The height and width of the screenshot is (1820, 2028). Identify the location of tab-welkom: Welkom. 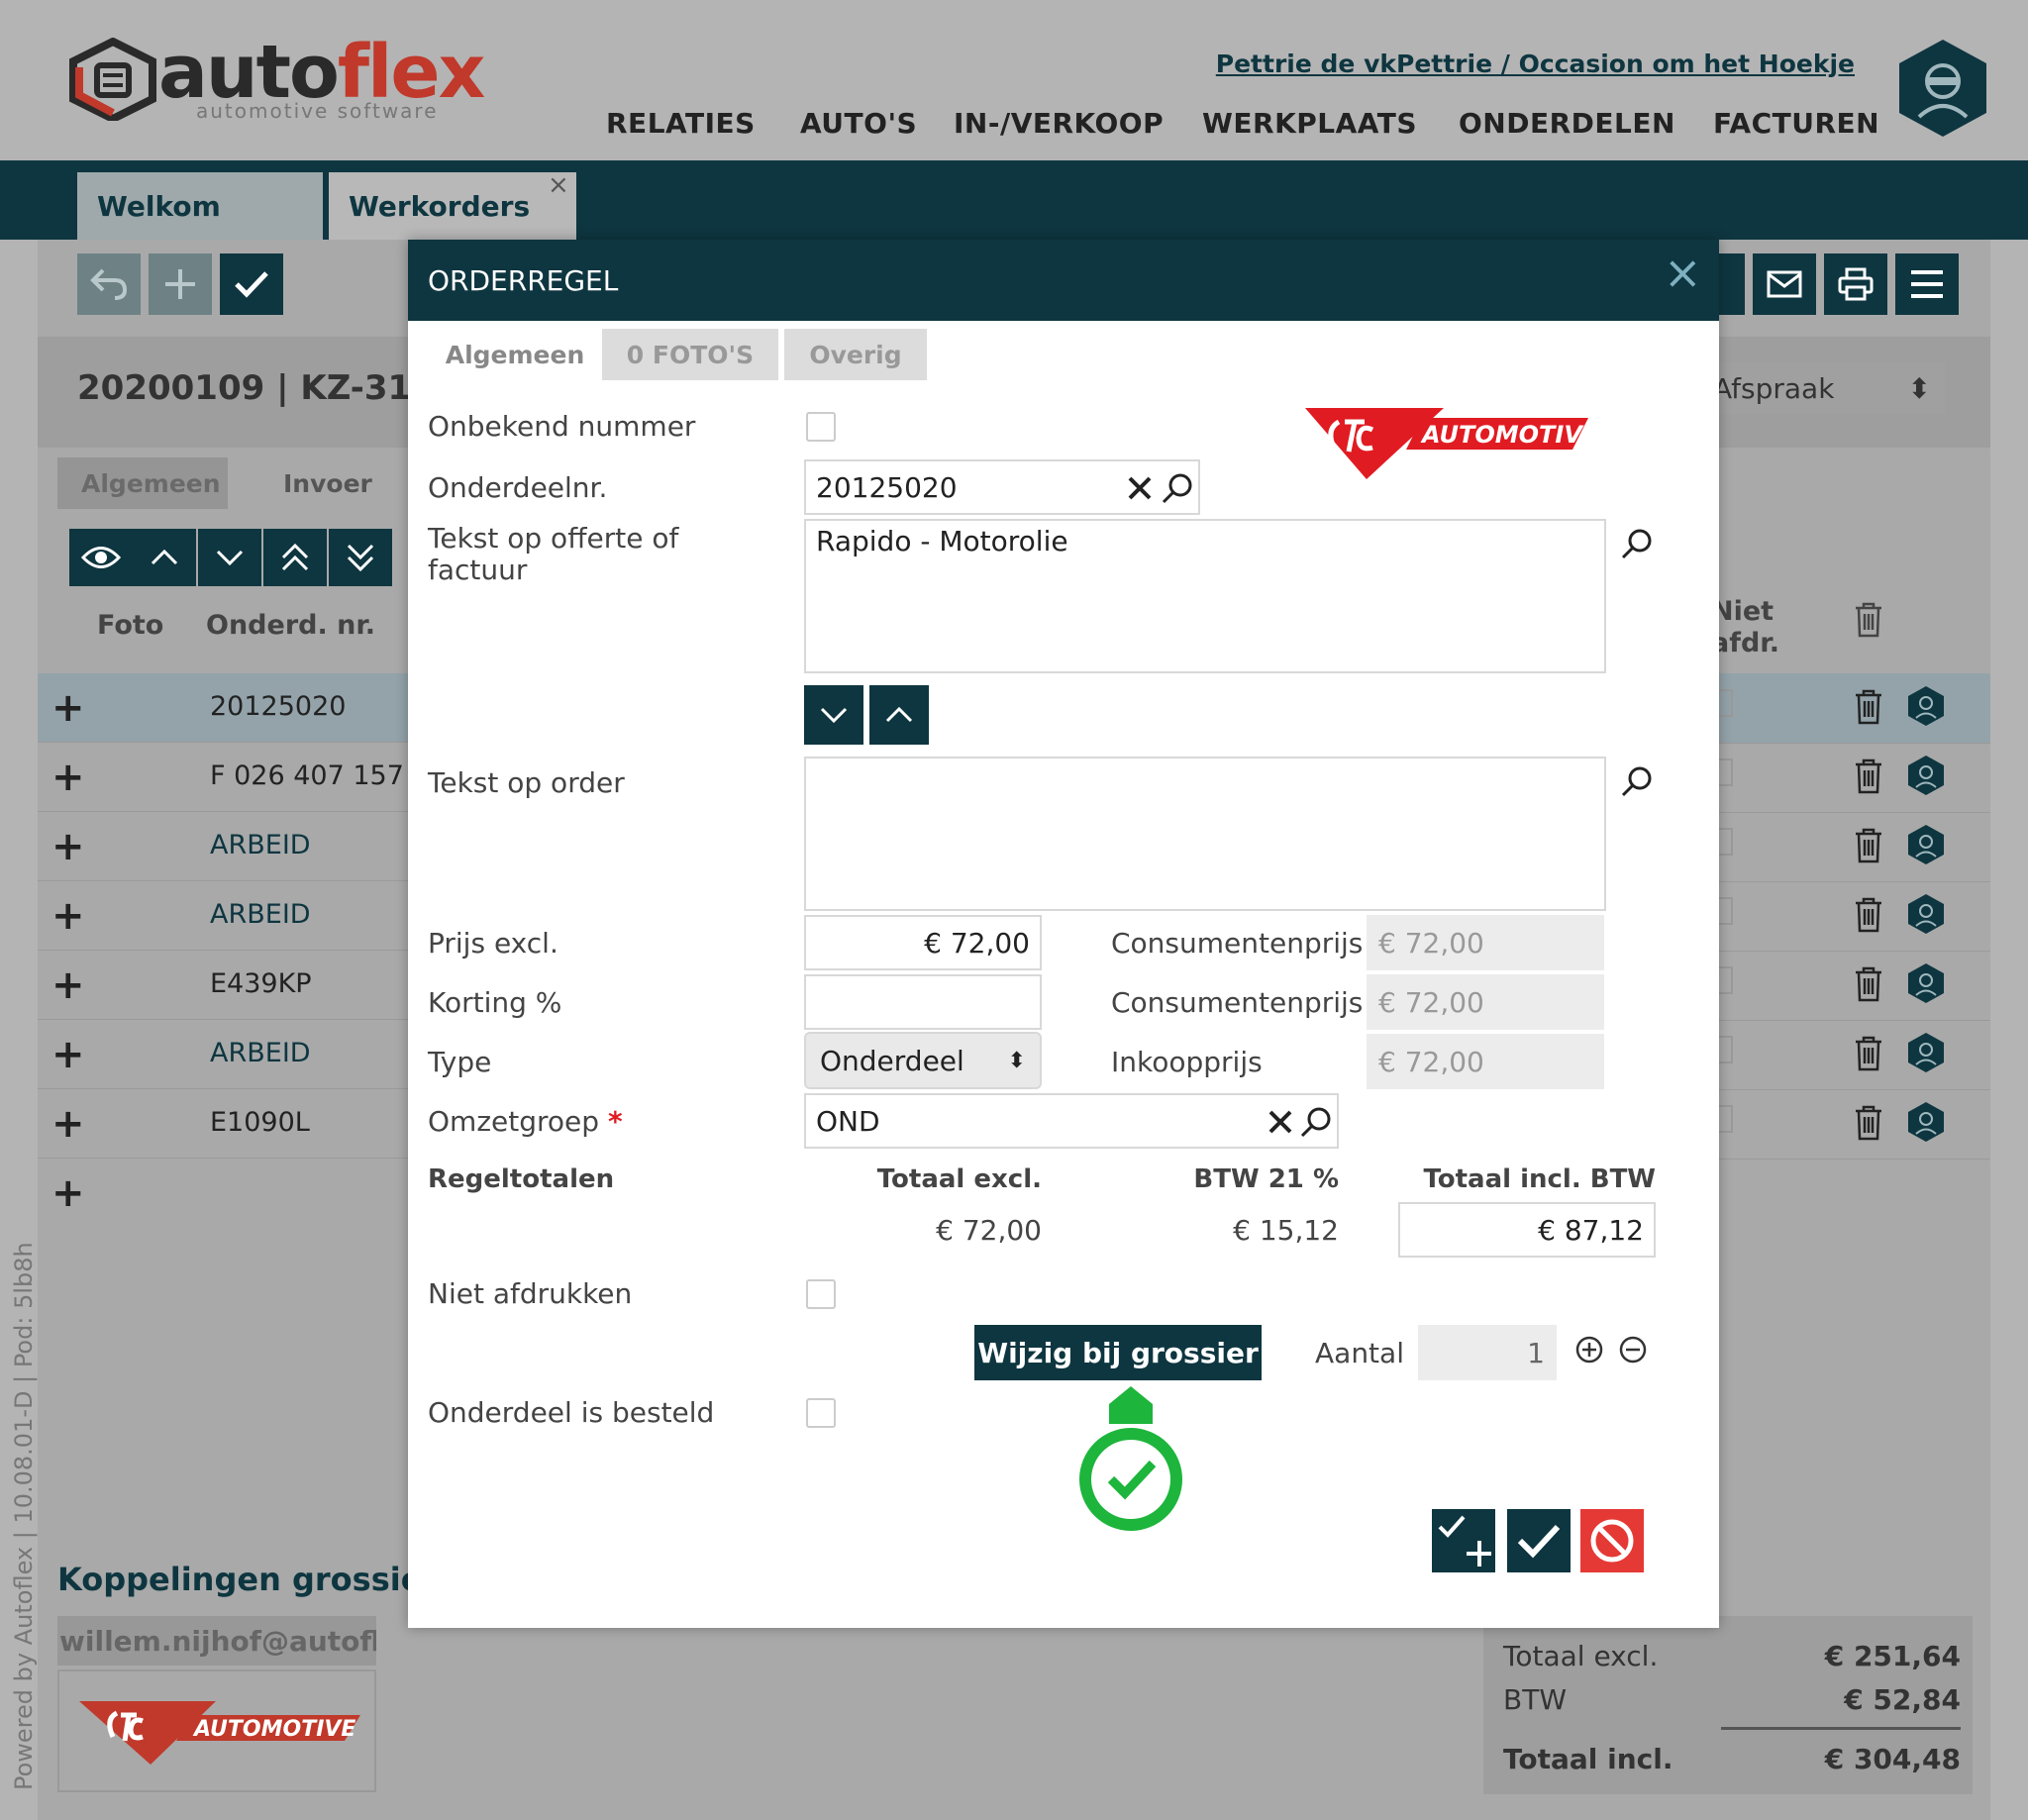
(200, 206).